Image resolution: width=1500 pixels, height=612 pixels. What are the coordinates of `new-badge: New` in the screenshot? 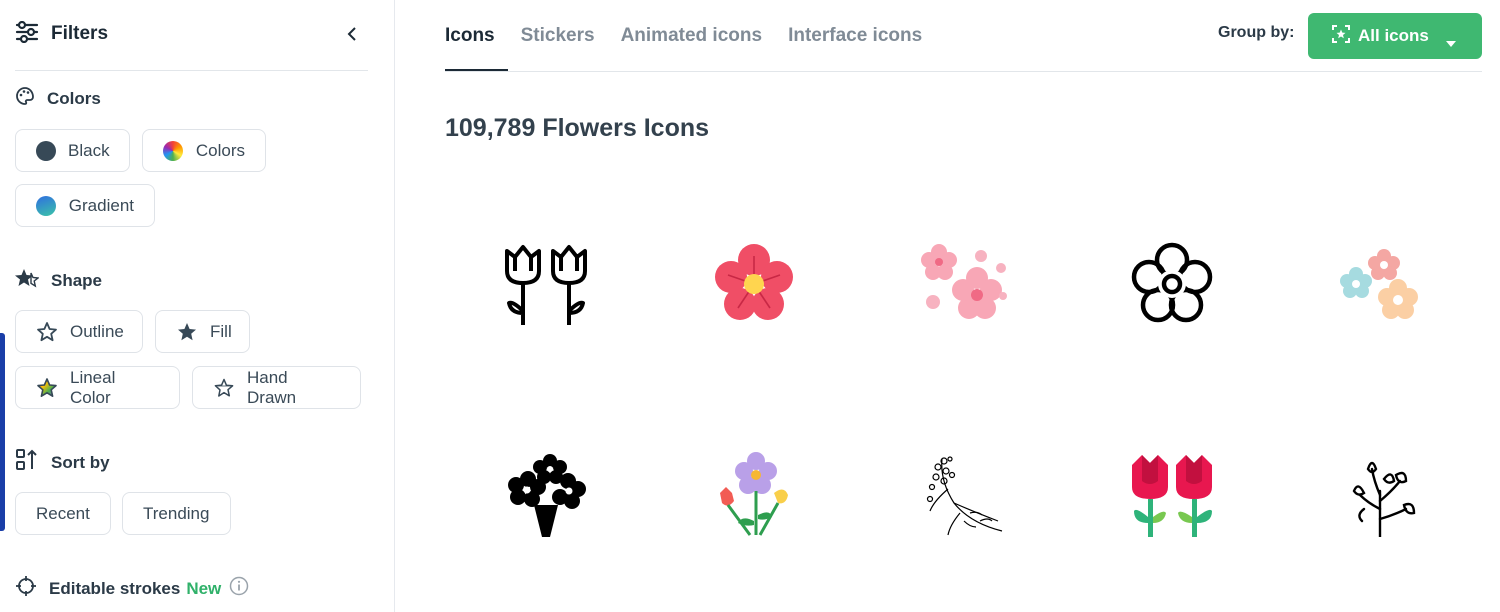 It's located at (204, 588).